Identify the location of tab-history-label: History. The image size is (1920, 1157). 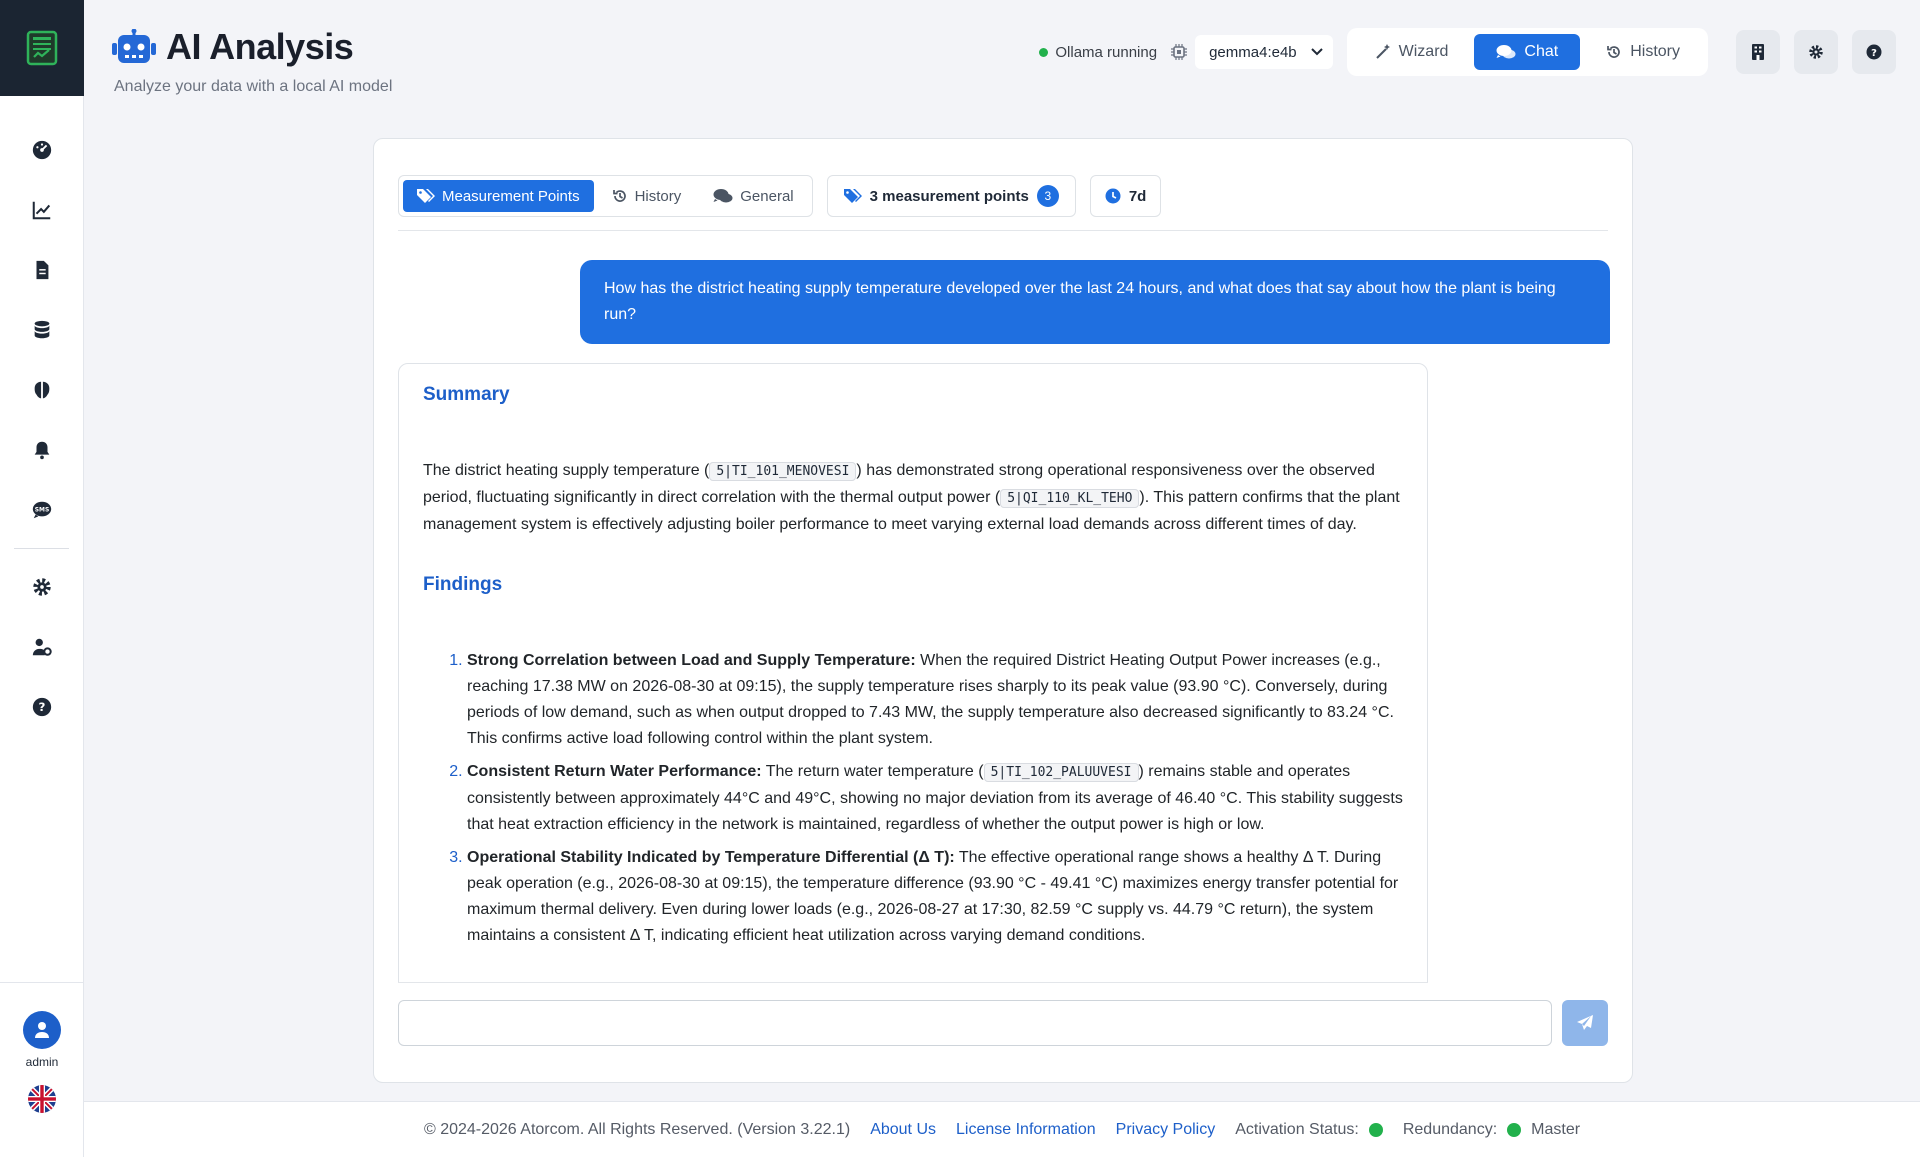
(658, 196).